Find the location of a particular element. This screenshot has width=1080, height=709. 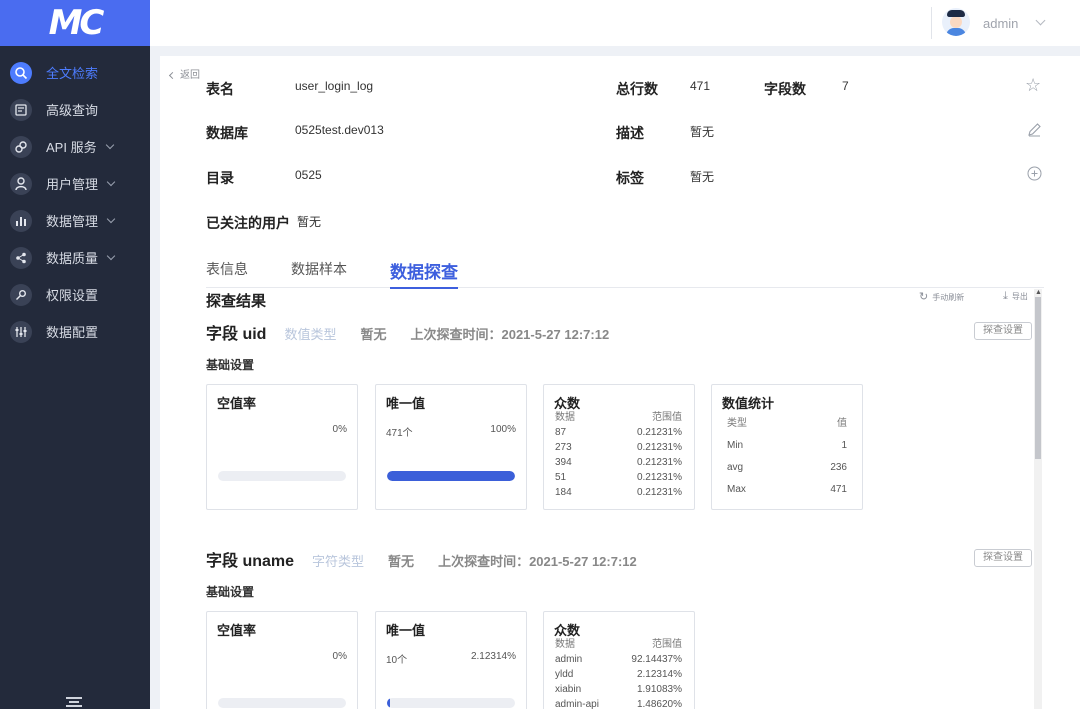

scrollbar-thumb is located at coordinates (1038, 378).